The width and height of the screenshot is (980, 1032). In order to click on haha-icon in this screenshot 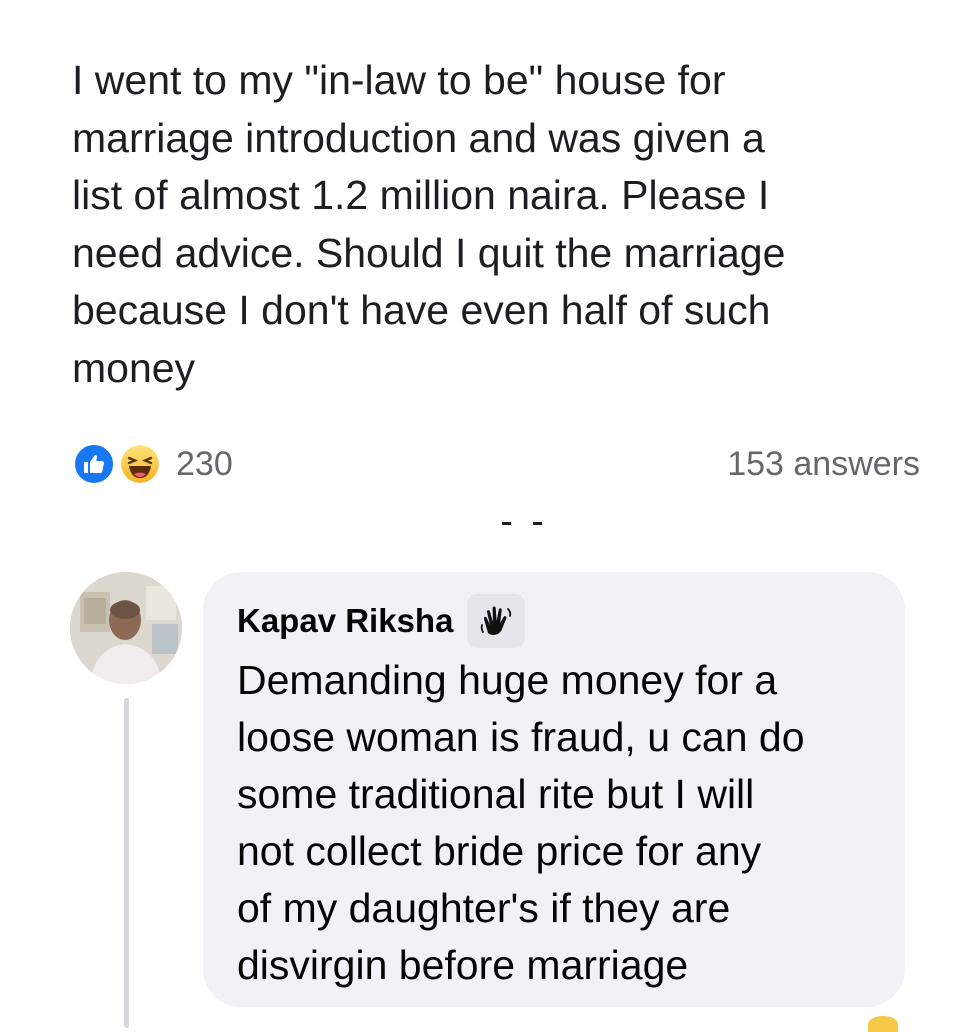, I will do `click(140, 464)`.